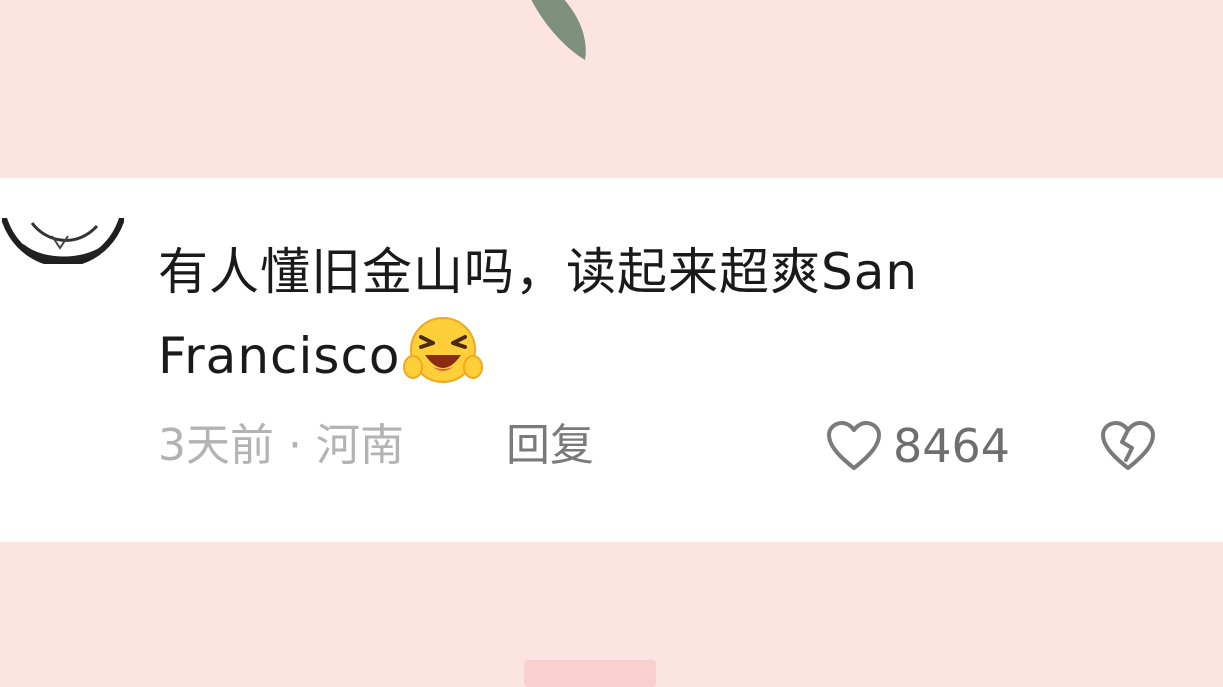 Image resolution: width=1223 pixels, height=687 pixels. I want to click on like-count: 8464, so click(952, 446).